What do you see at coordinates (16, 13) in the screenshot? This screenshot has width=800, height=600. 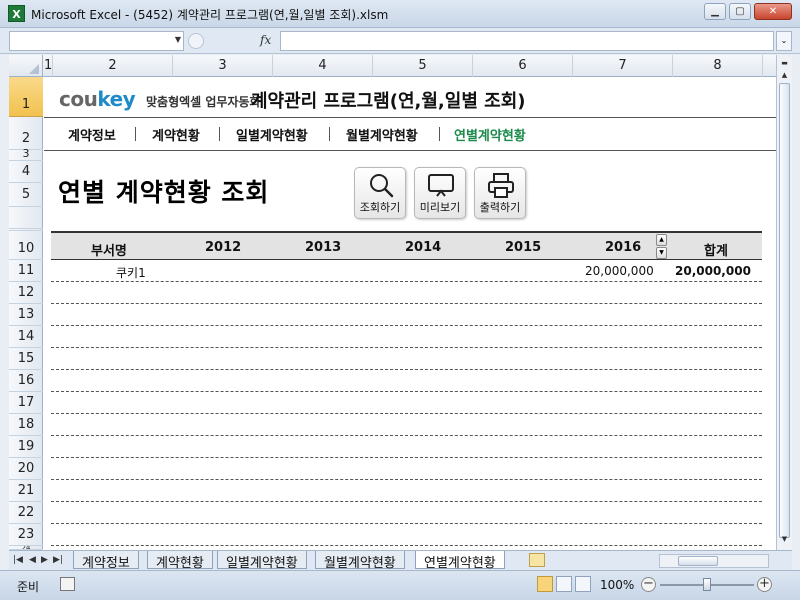 I see `excel-app-icon: X` at bounding box center [16, 13].